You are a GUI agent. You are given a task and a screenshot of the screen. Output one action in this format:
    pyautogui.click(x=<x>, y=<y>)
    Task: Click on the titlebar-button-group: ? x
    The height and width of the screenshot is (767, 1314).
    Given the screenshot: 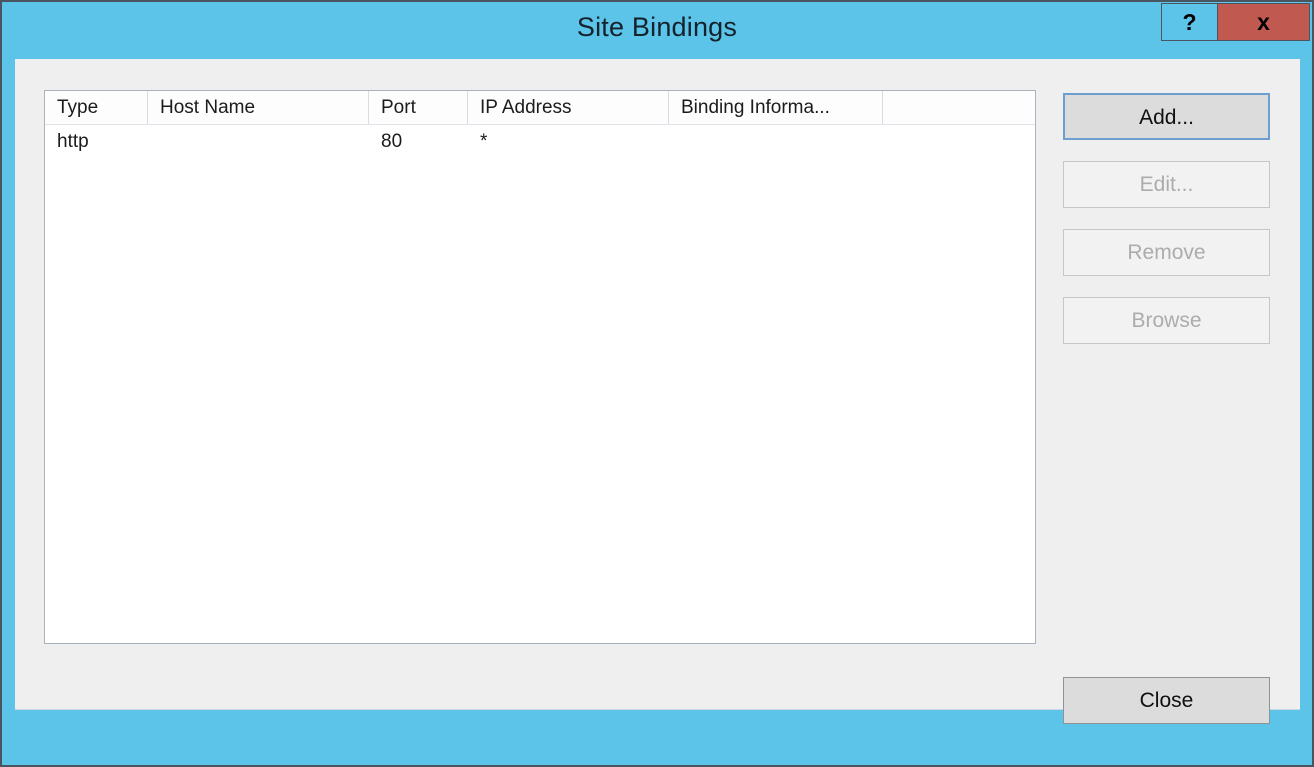 What is the action you would take?
    pyautogui.click(x=1235, y=22)
    